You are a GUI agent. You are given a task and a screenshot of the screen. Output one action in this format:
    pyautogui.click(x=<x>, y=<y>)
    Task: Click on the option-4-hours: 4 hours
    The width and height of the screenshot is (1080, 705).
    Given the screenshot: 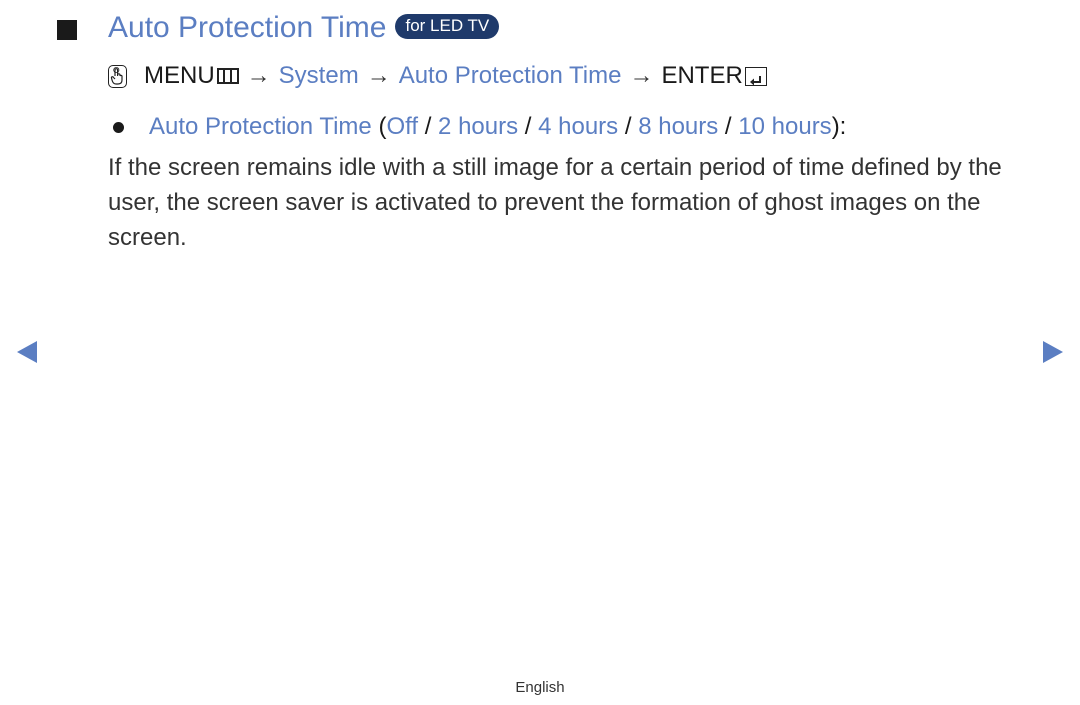 What is the action you would take?
    pyautogui.click(x=578, y=127)
    